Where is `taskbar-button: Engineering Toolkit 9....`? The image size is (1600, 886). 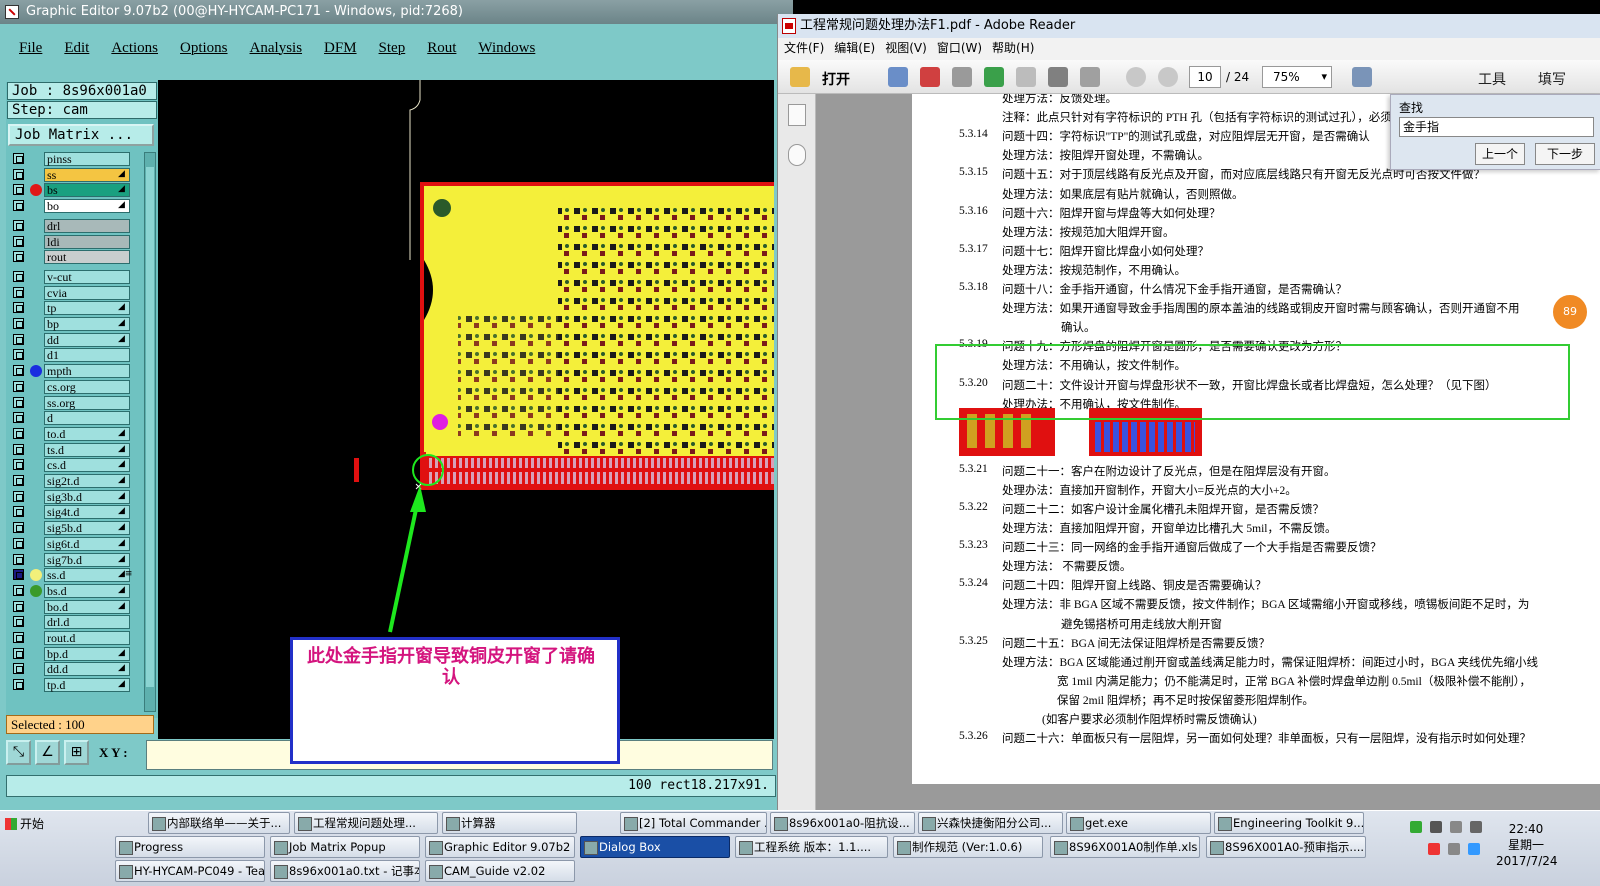 taskbar-button: Engineering Toolkit 9.... is located at coordinates (1289, 823).